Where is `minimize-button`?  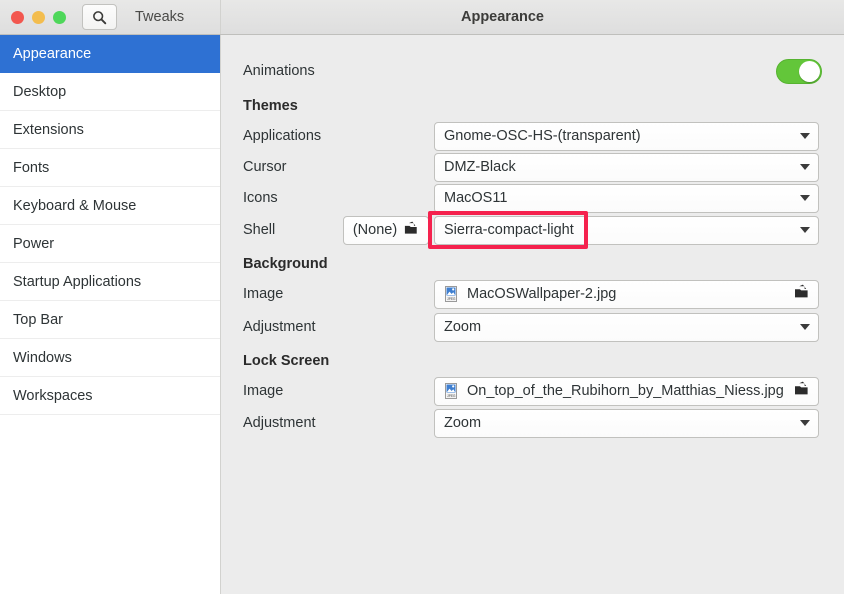 minimize-button is located at coordinates (38, 17).